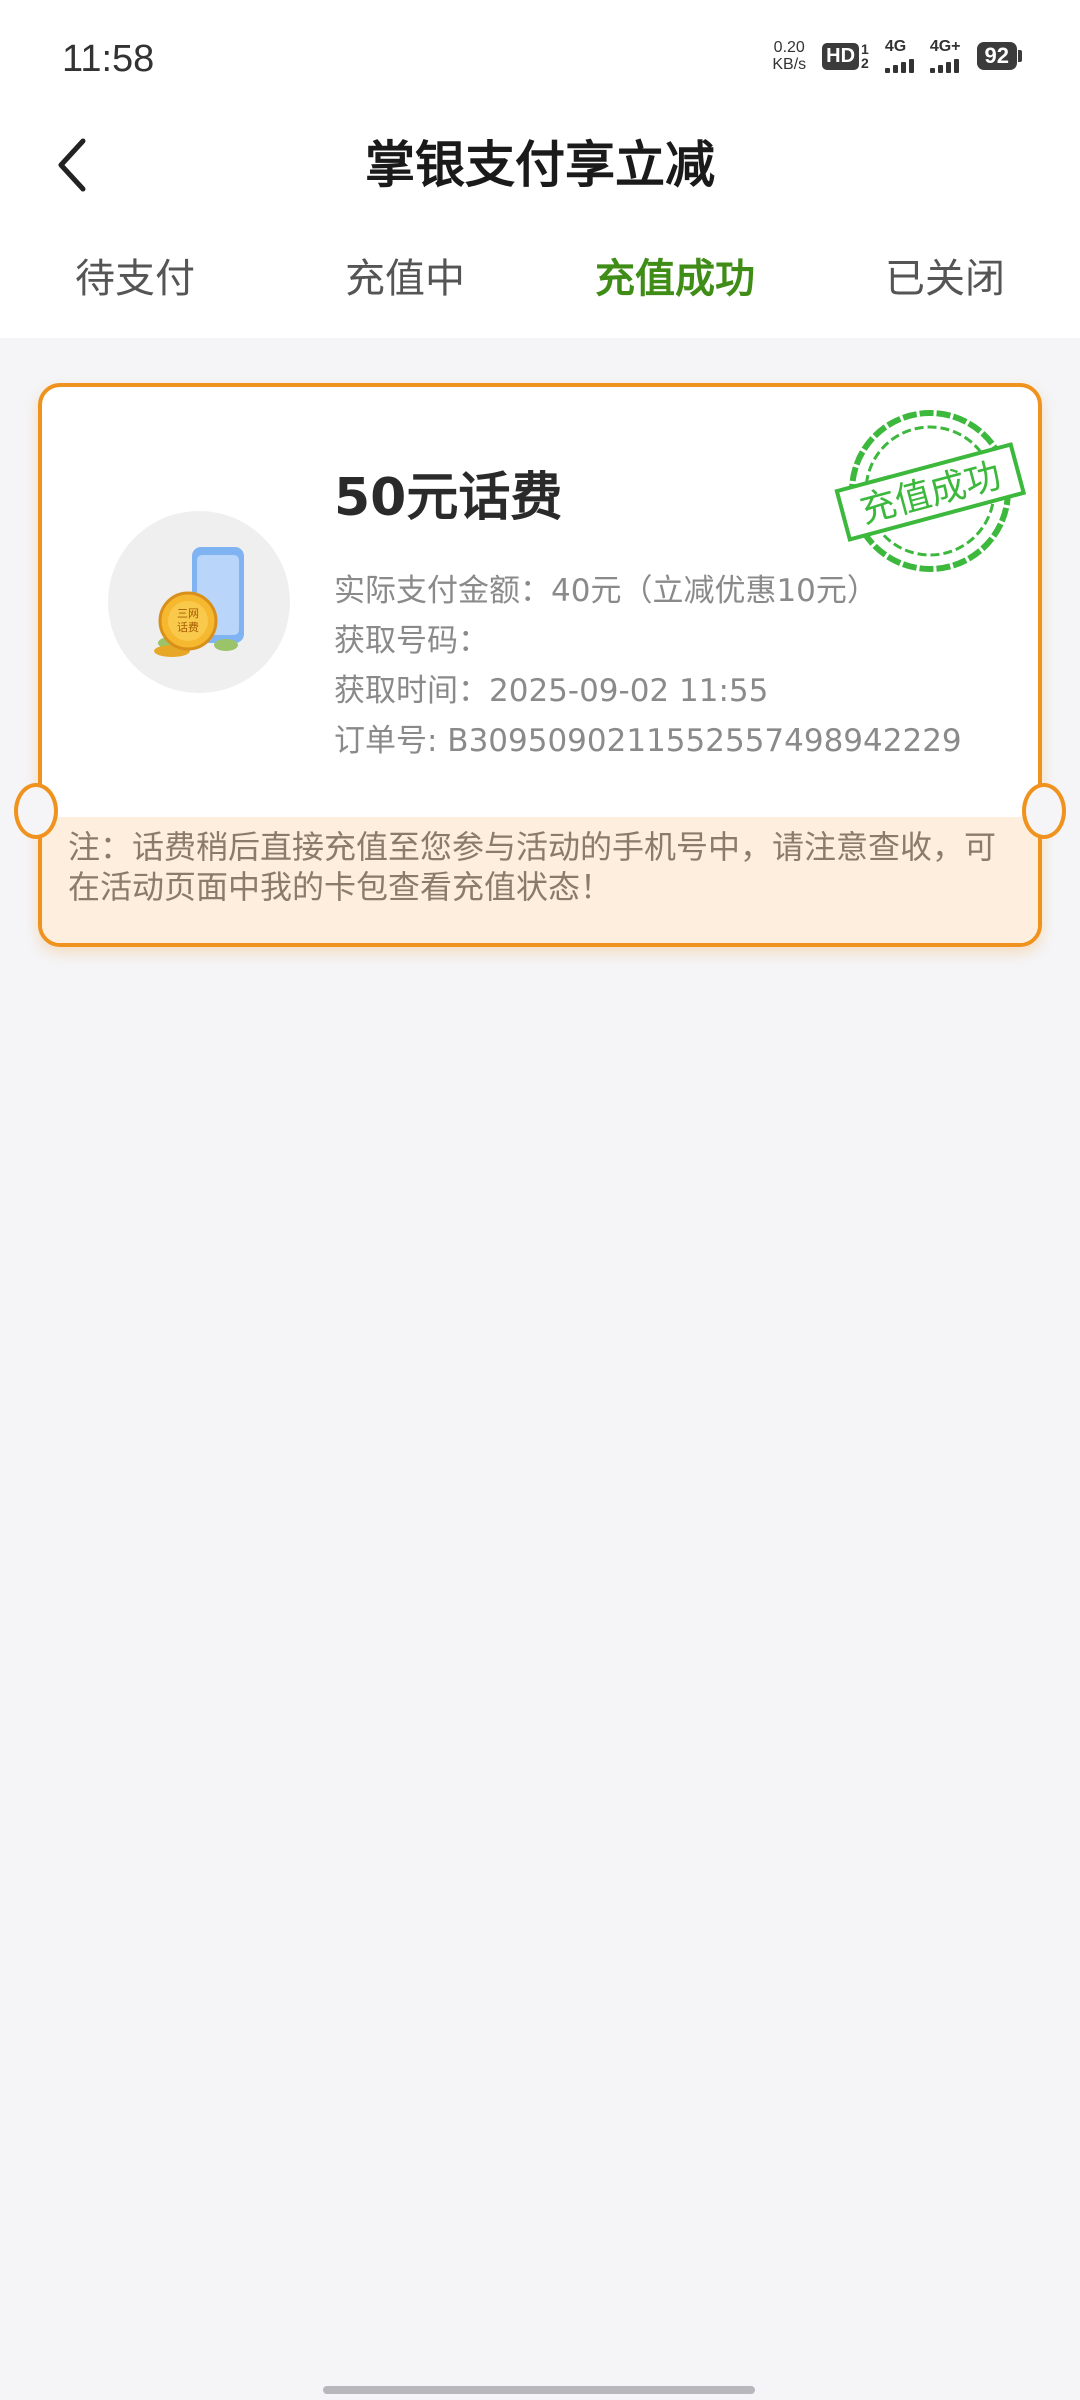 The width and height of the screenshot is (1080, 2400). What do you see at coordinates (945, 55) in the screenshot?
I see `signal-4g-plus-icon: 4G+` at bounding box center [945, 55].